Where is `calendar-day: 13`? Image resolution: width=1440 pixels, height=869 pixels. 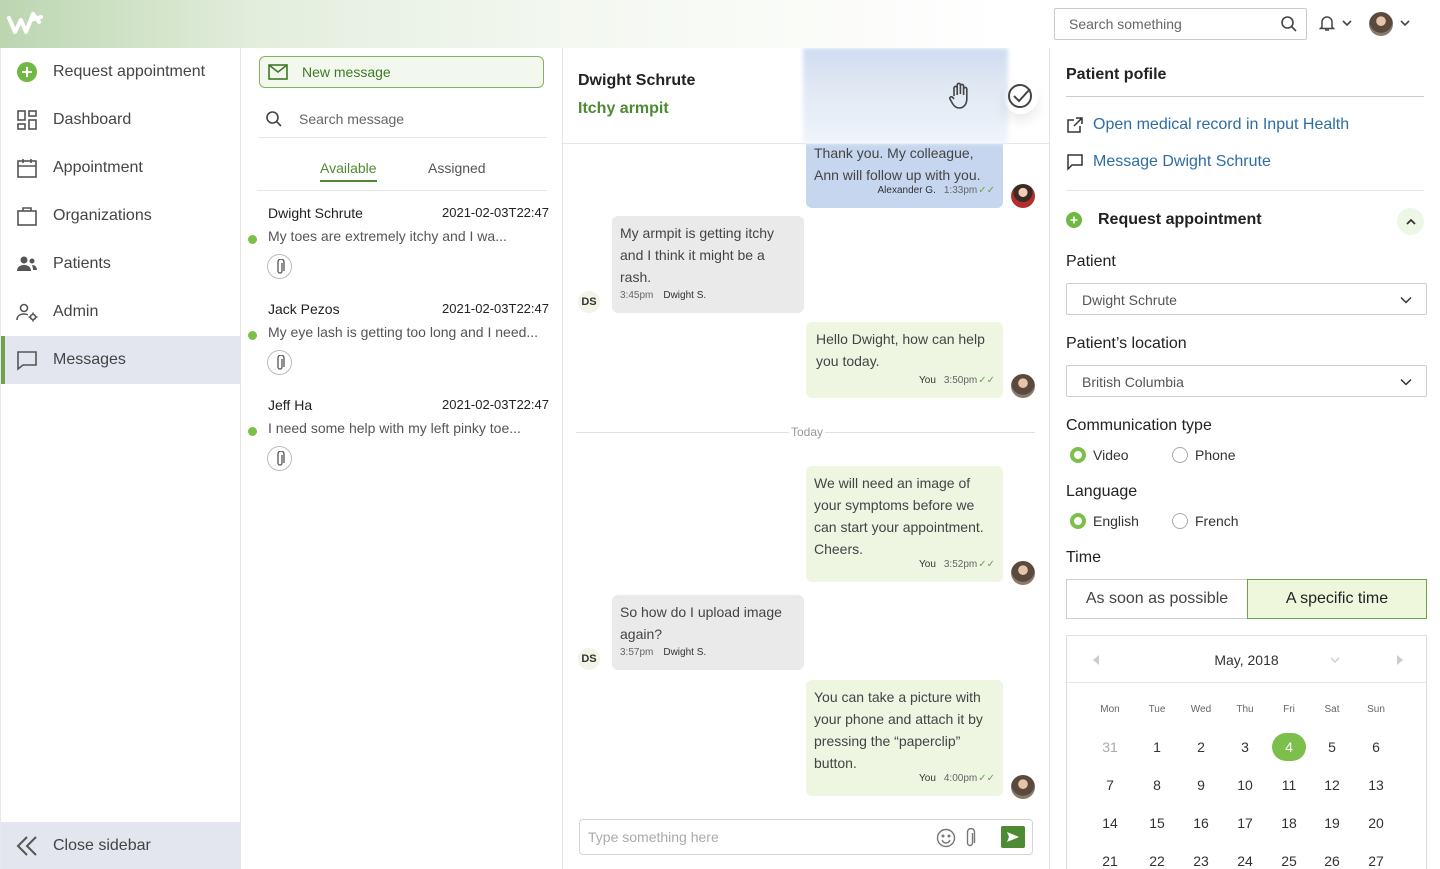
calendar-day: 13 is located at coordinates (1376, 785).